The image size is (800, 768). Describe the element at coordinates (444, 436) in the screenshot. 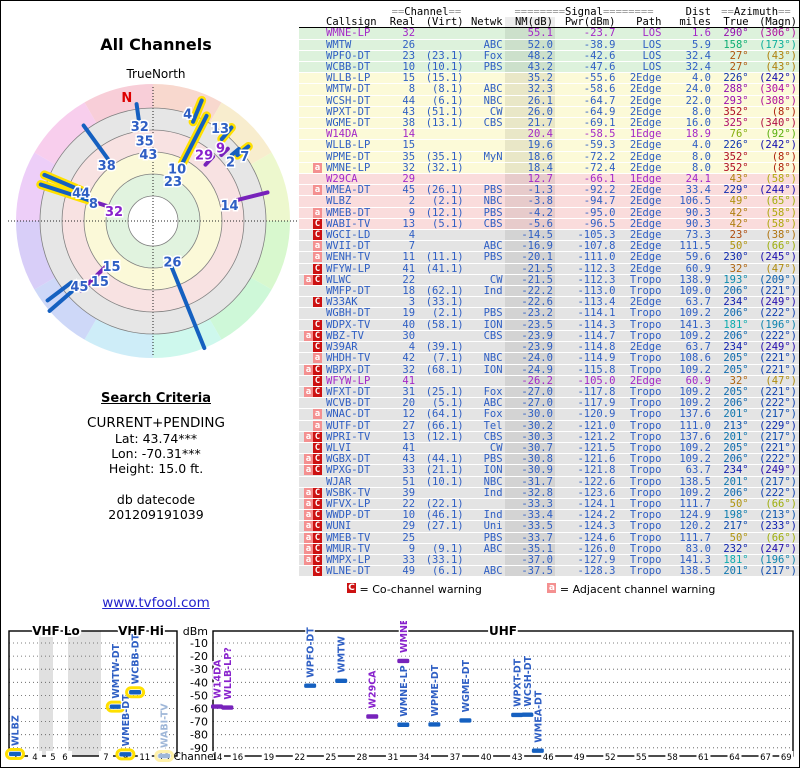

I see `virtual-channel: (12.1)` at that location.